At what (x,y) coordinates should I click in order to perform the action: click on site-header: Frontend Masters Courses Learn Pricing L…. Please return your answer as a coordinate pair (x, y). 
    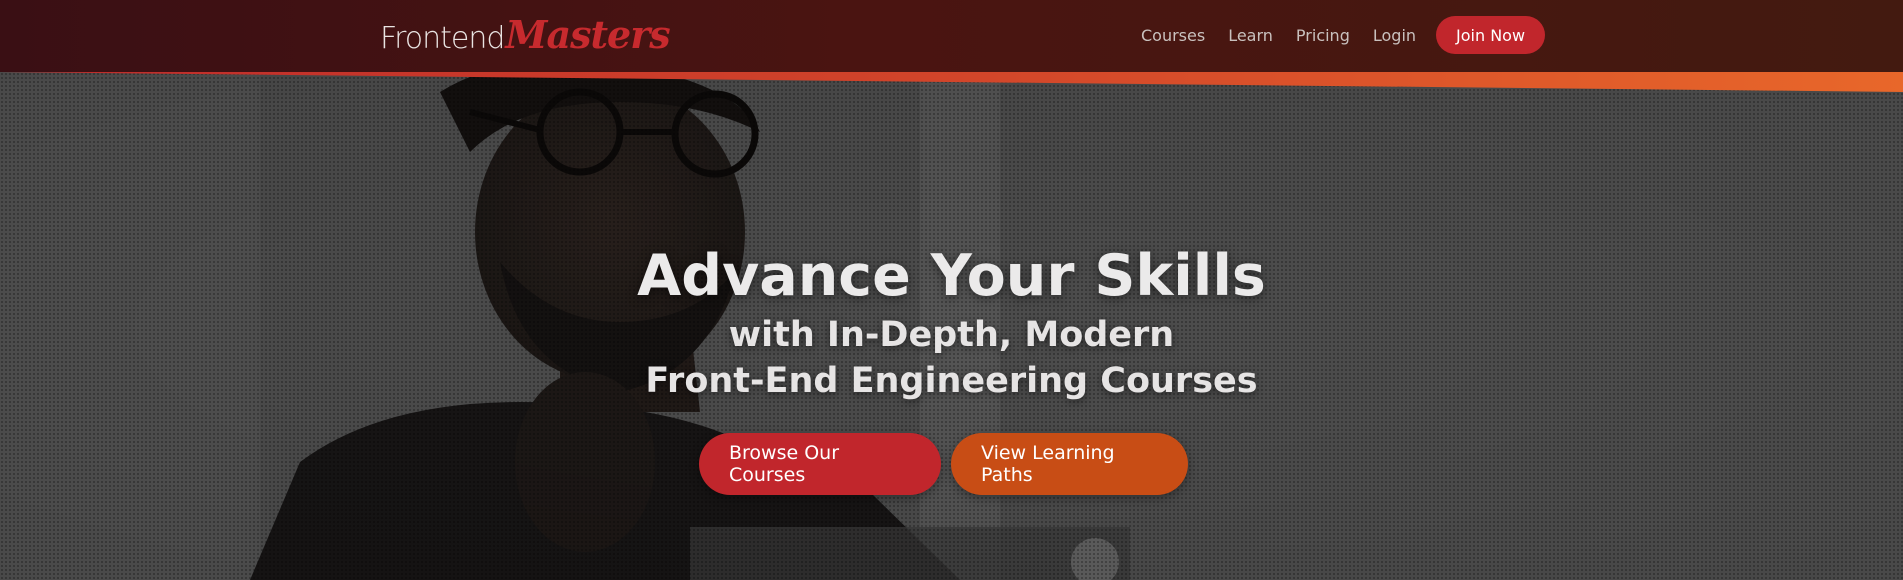
    Looking at the image, I should click on (951, 36).